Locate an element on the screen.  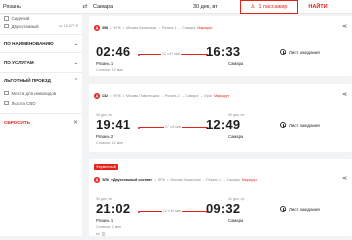
section-by-name: ПО НАИМЕНОВАНИЮ ⌄ is located at coordinates (41, 43).